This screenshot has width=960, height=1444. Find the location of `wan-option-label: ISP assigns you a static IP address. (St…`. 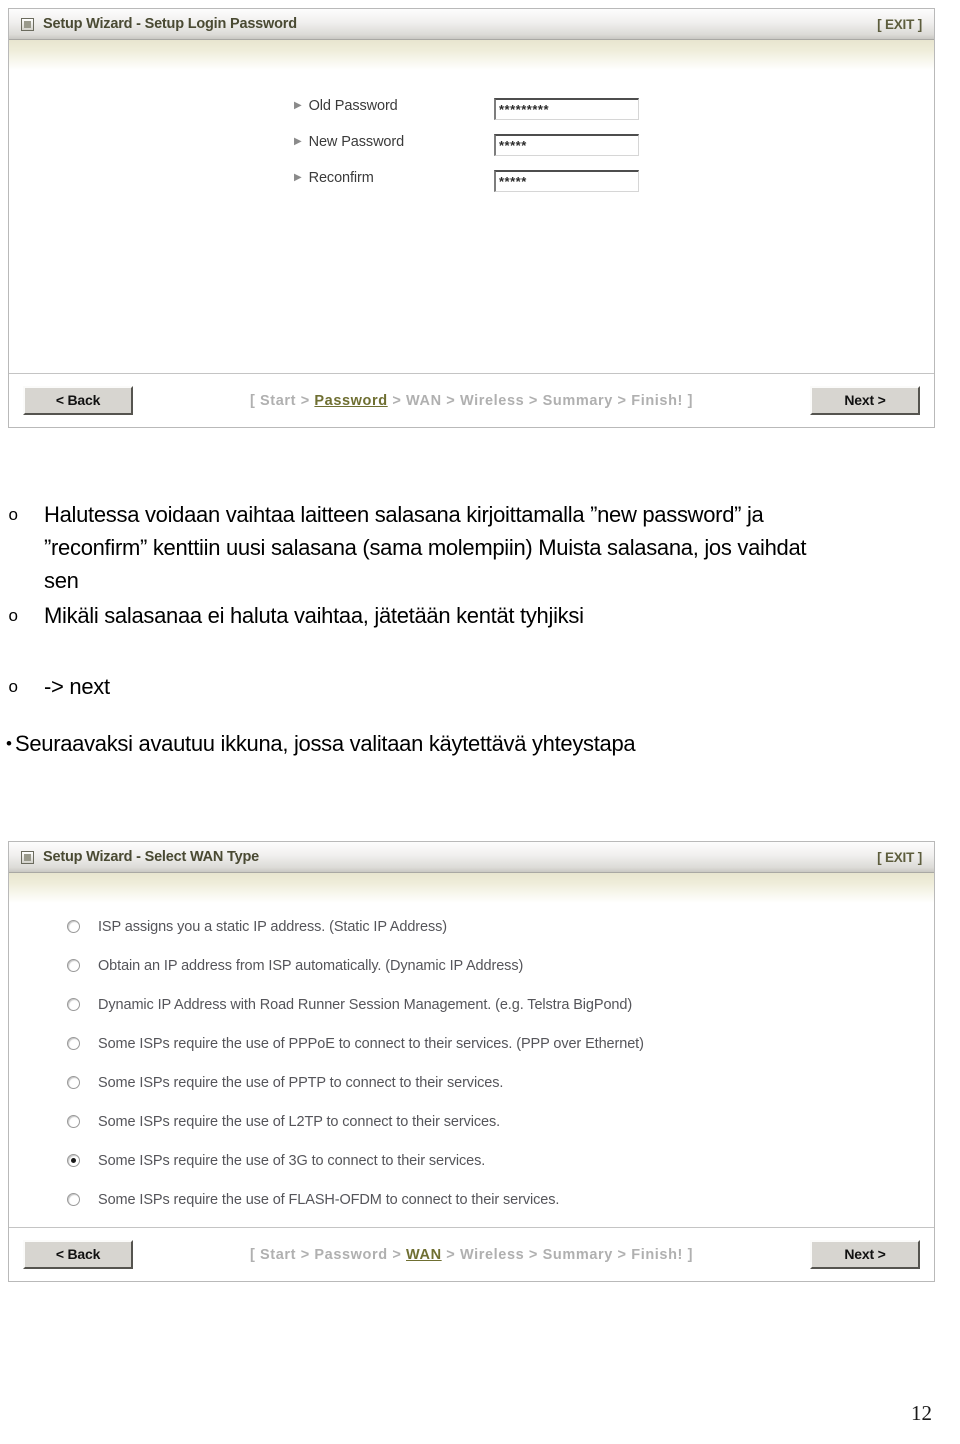

wan-option-label: ISP assigns you a static IP address. (St… is located at coordinates (273, 926).